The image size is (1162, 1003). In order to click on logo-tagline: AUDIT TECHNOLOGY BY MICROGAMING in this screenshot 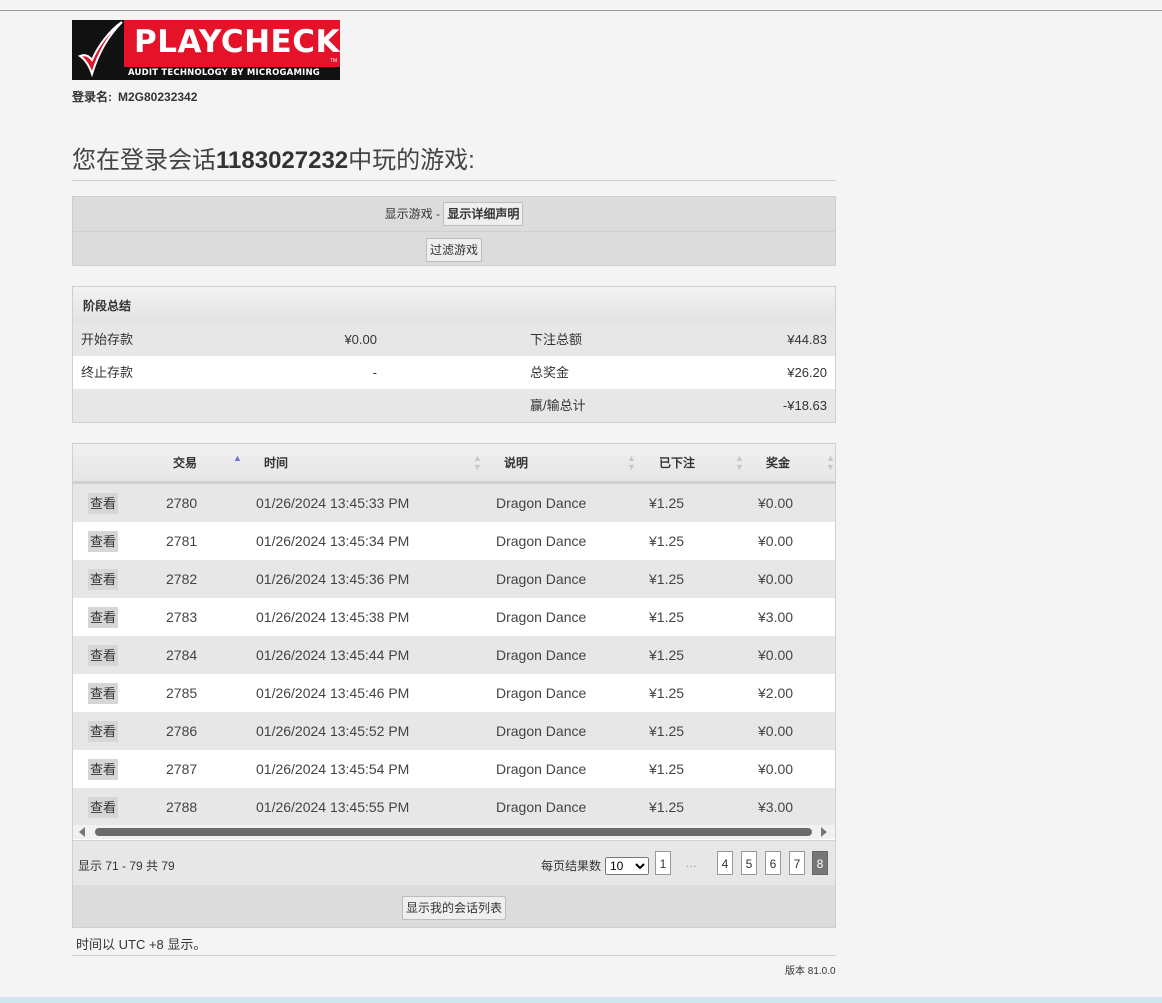, I will do `click(224, 73)`.